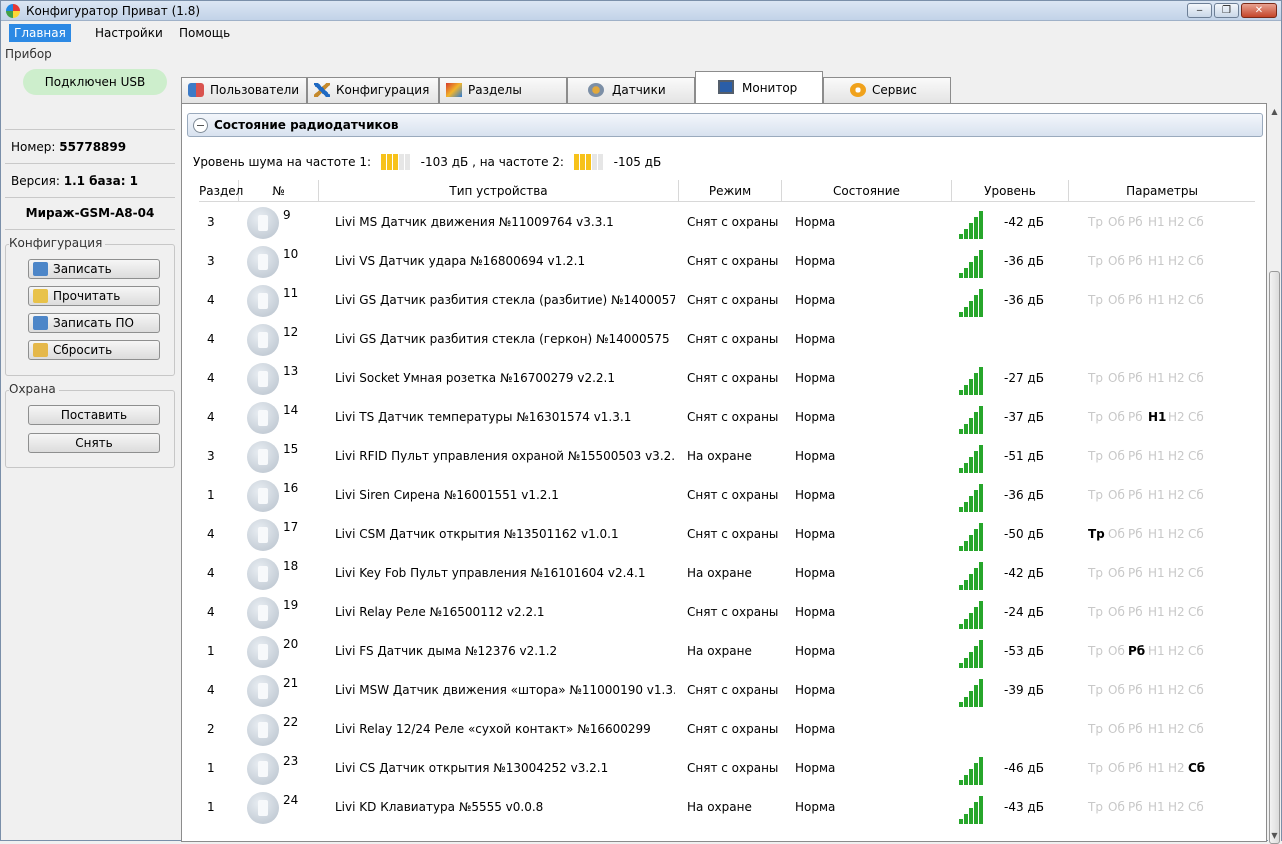 This screenshot has width=1282, height=844. I want to click on tab-service: Сервис, so click(887, 90).